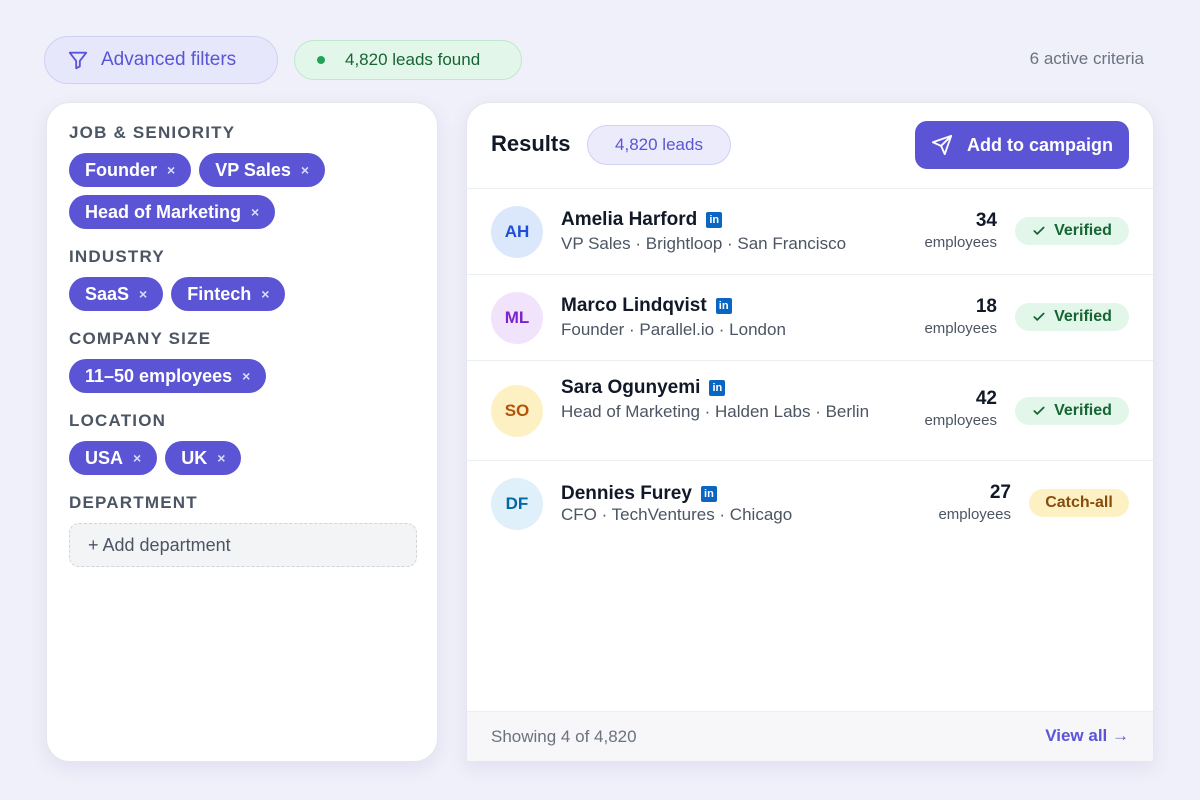 This screenshot has height=800, width=1200. Describe the element at coordinates (810, 736) in the screenshot. I see `results-footer: Showing 4 of 4,820 View all →` at that location.